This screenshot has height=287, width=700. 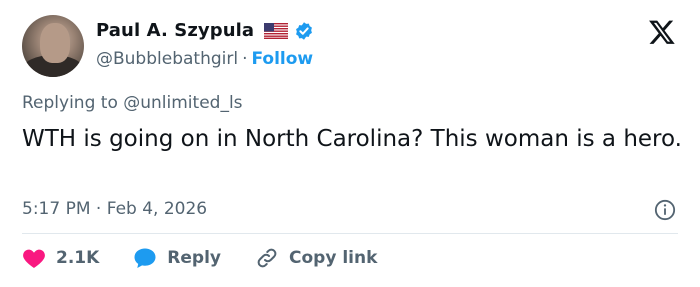 What do you see at coordinates (157, 209) in the screenshot?
I see `tweet-date: Feb 4, 2026` at bounding box center [157, 209].